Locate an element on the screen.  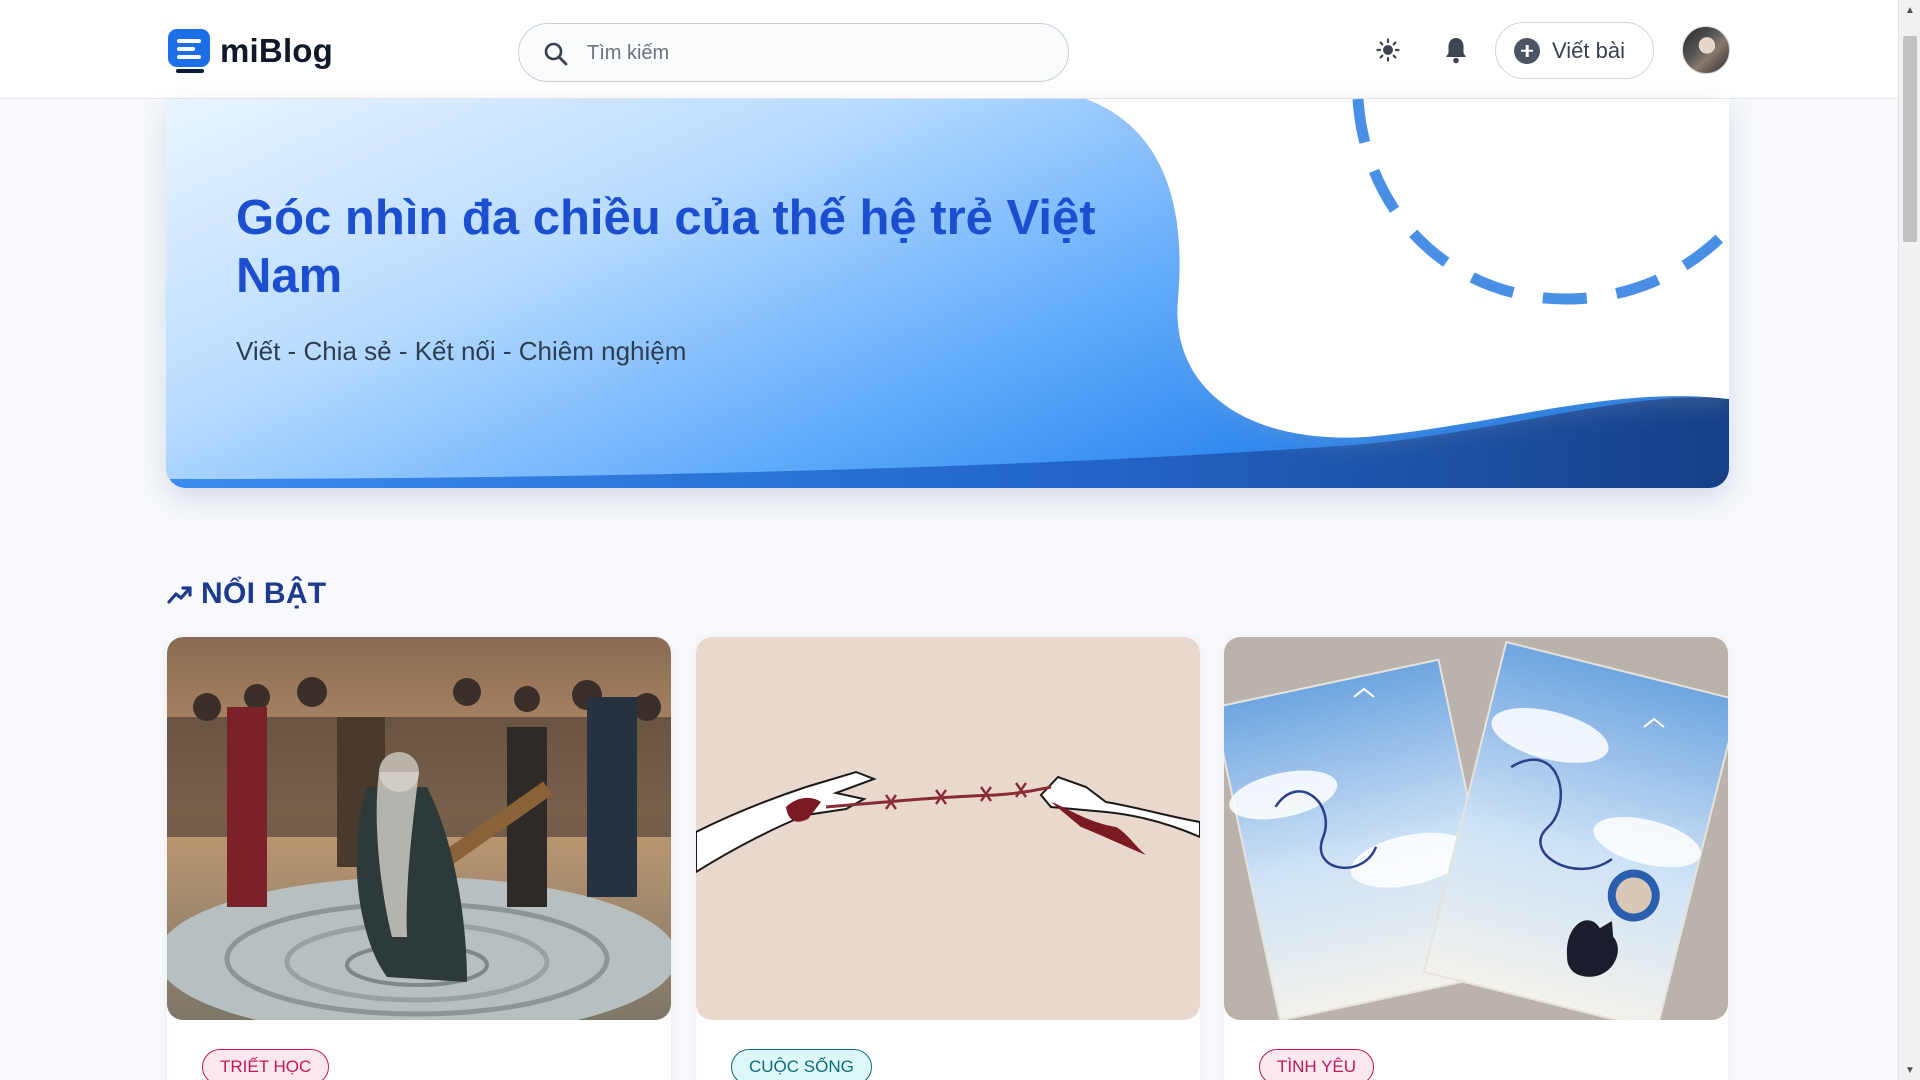
search-icon is located at coordinates (556, 54).